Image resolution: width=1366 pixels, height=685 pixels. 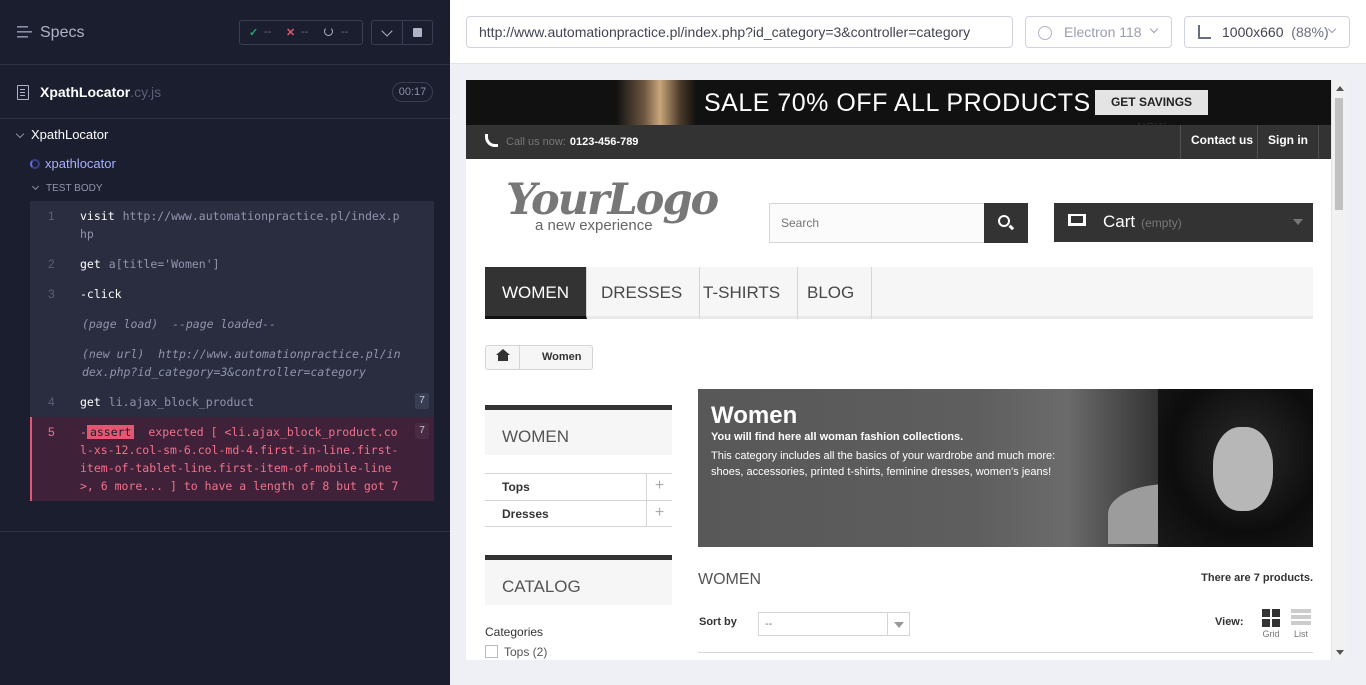 I want to click on sort-select: --, so click(x=834, y=624).